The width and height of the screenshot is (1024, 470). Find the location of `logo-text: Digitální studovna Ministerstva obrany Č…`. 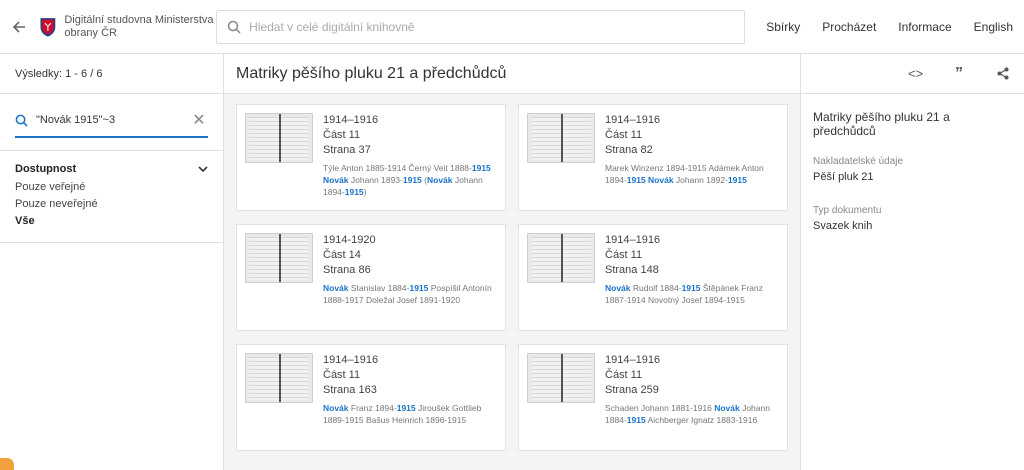

logo-text: Digitální studovna Ministerstva obrany Č… is located at coordinates (139, 26).